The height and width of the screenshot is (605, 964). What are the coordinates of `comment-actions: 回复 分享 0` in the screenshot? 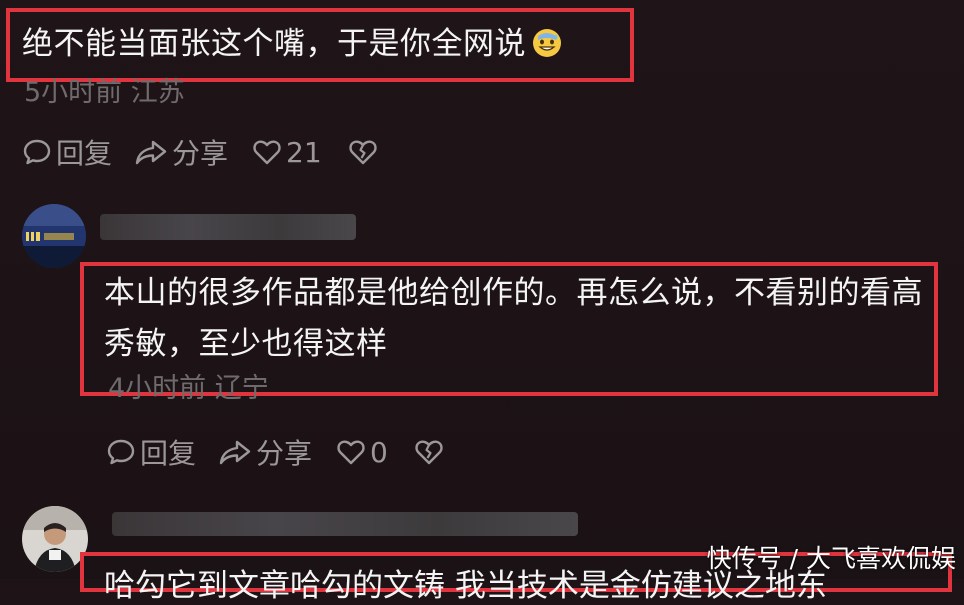 It's located at (275, 452).